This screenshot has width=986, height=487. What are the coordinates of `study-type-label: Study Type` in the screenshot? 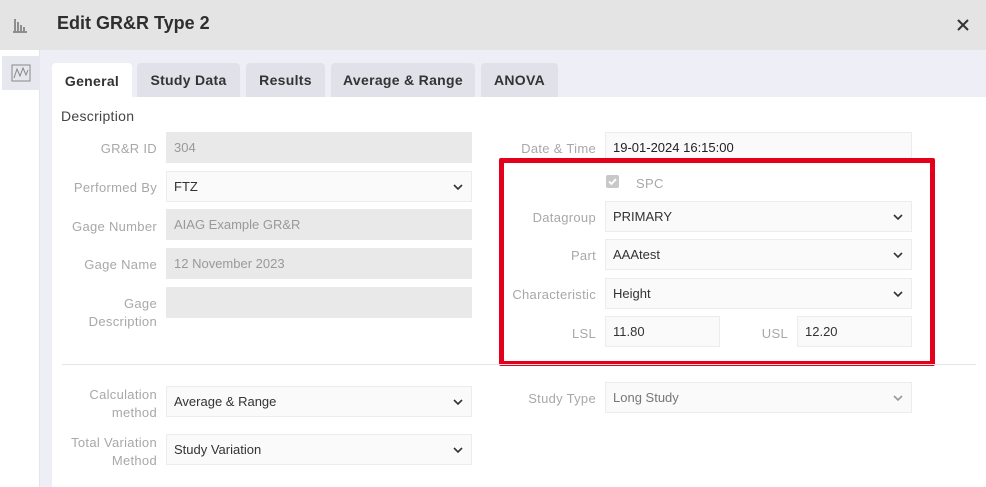 It's located at (562, 398).